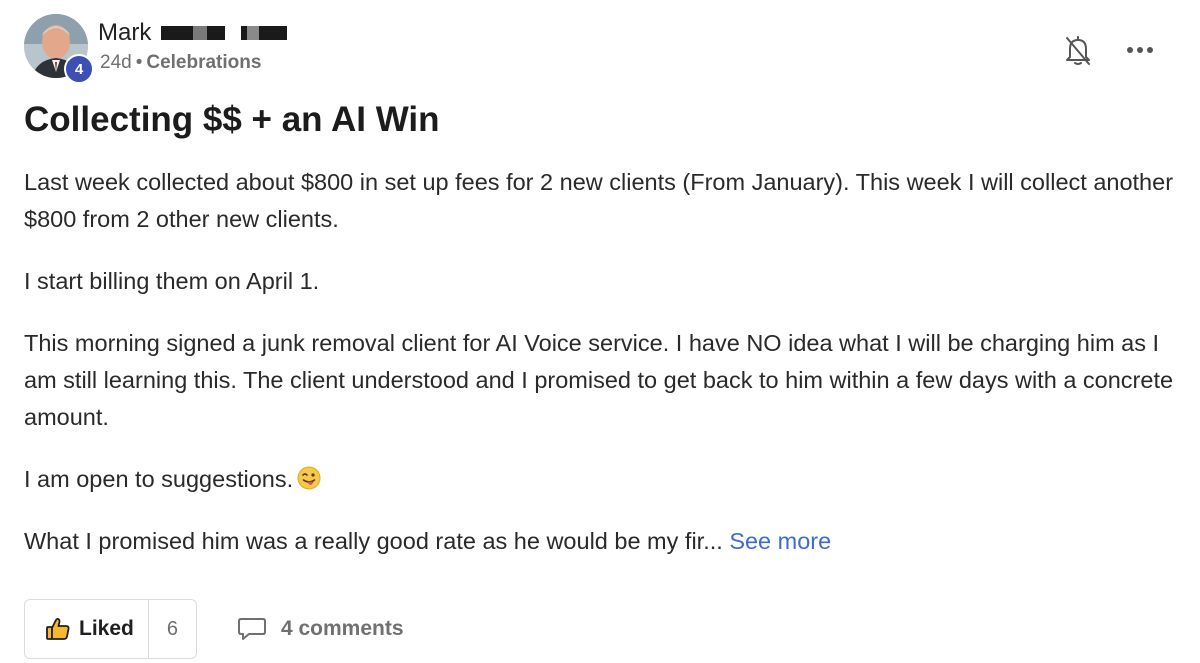  Describe the element at coordinates (214, 629) in the screenshot. I see `post-footer: Liked 6 4 comments` at that location.